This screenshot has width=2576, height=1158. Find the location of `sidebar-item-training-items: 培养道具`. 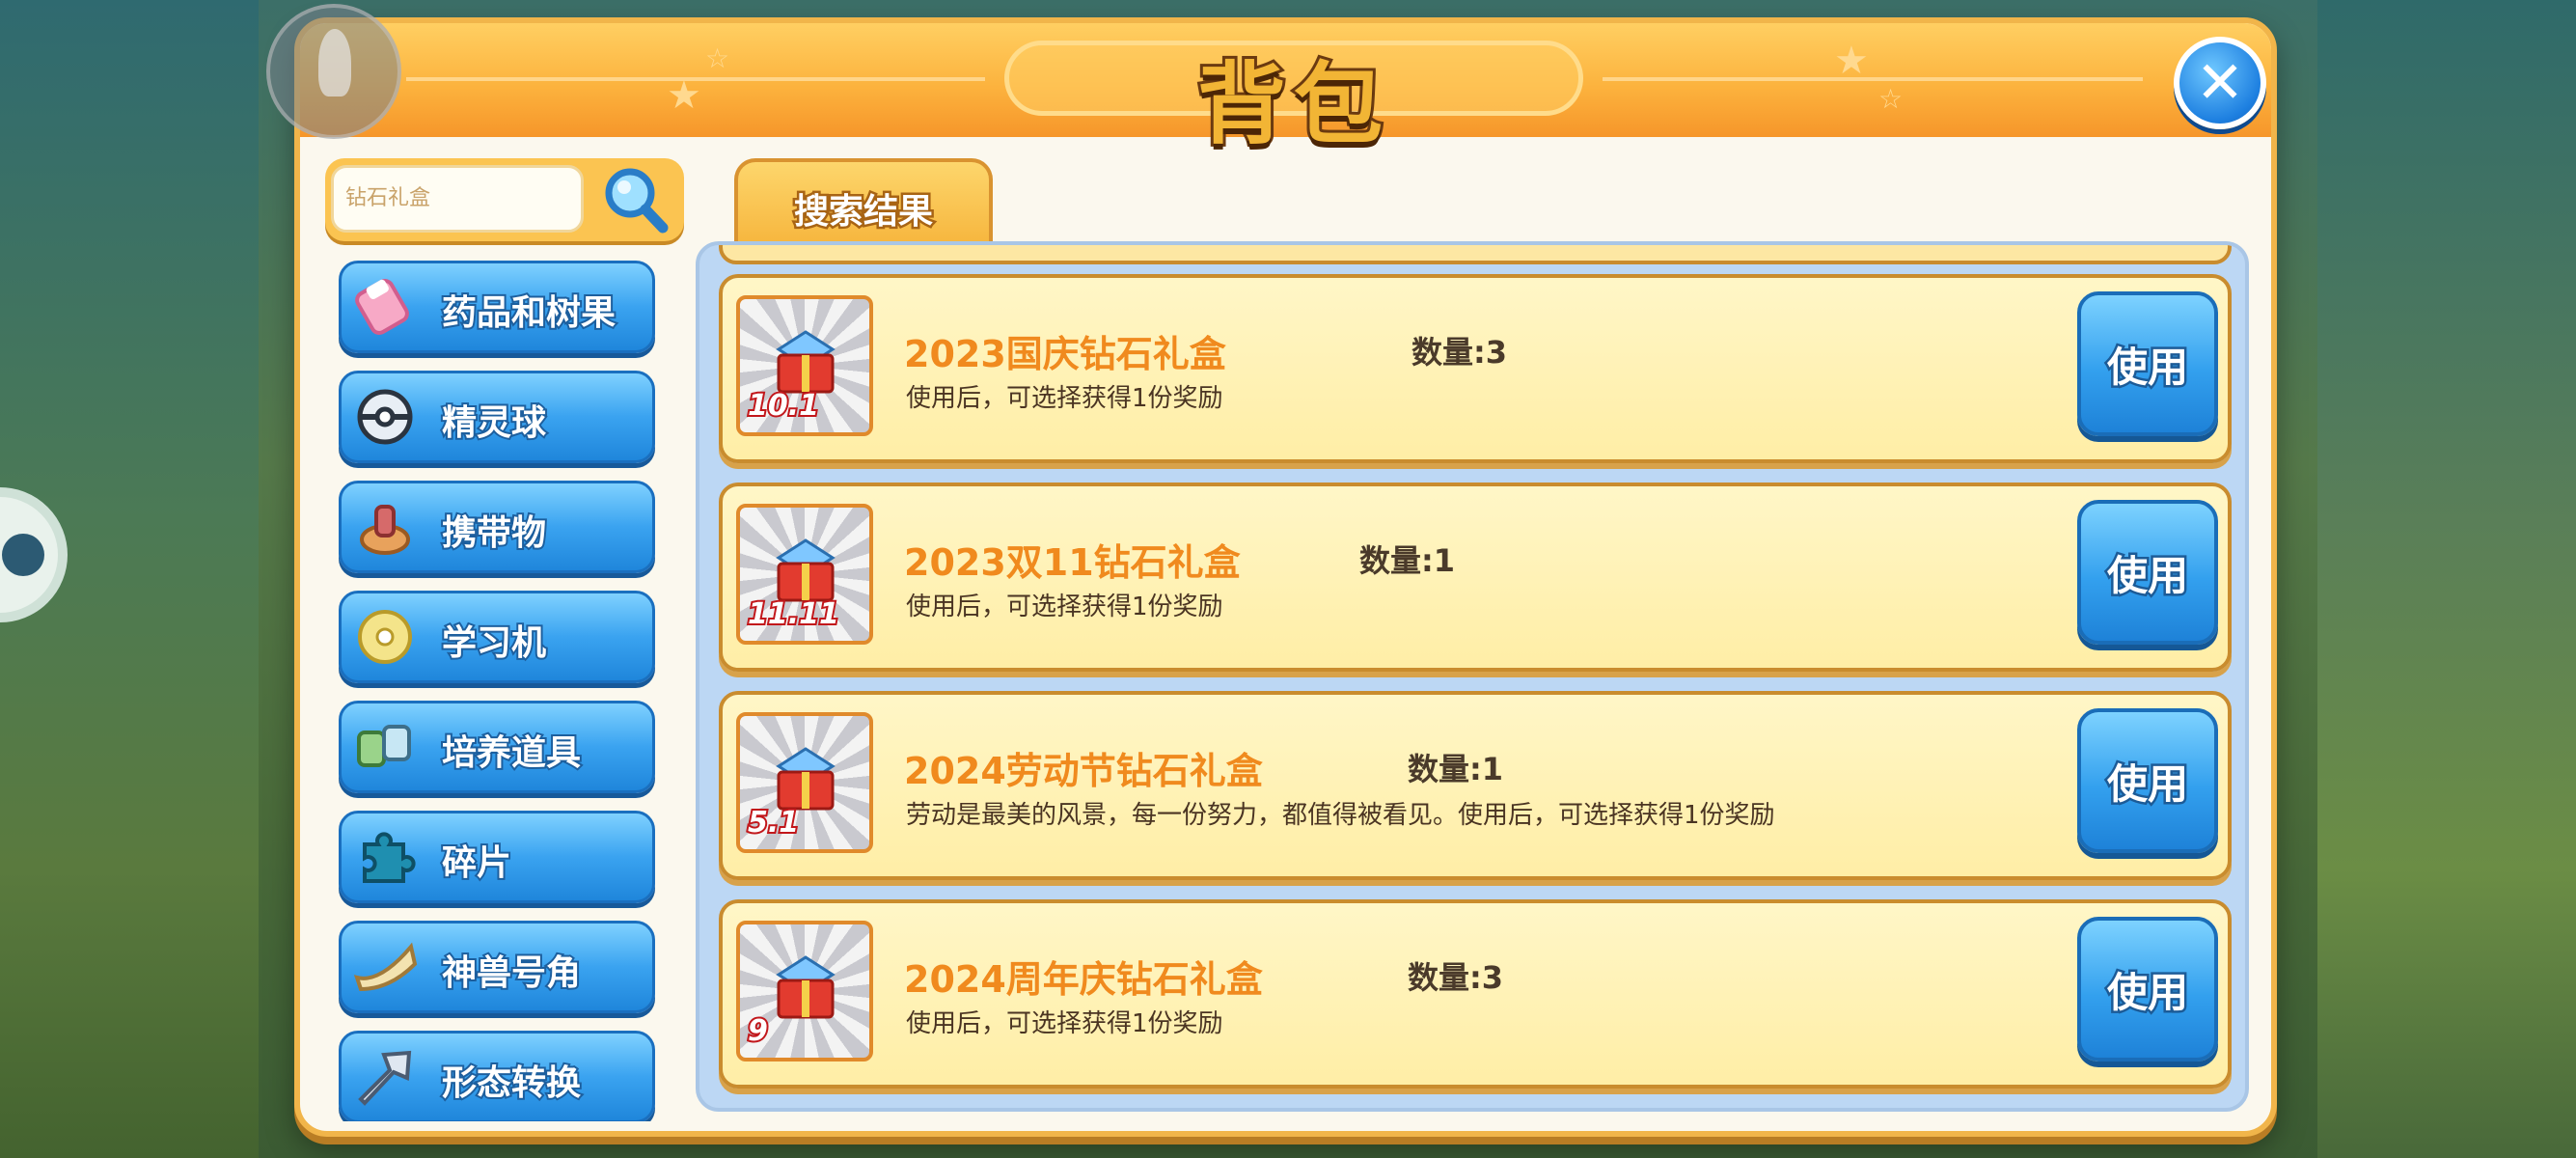

sidebar-item-training-items: 培养道具 is located at coordinates (497, 747).